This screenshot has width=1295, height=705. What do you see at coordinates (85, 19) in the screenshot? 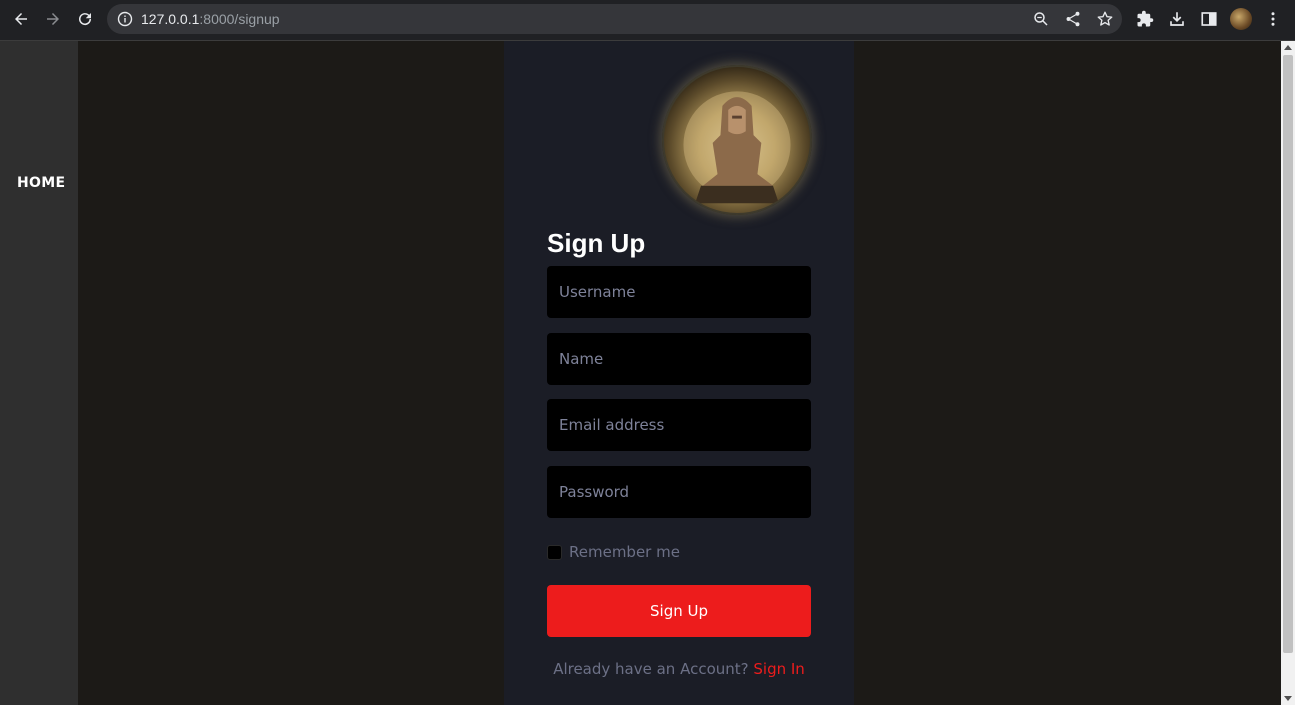
I see `reload-icon` at bounding box center [85, 19].